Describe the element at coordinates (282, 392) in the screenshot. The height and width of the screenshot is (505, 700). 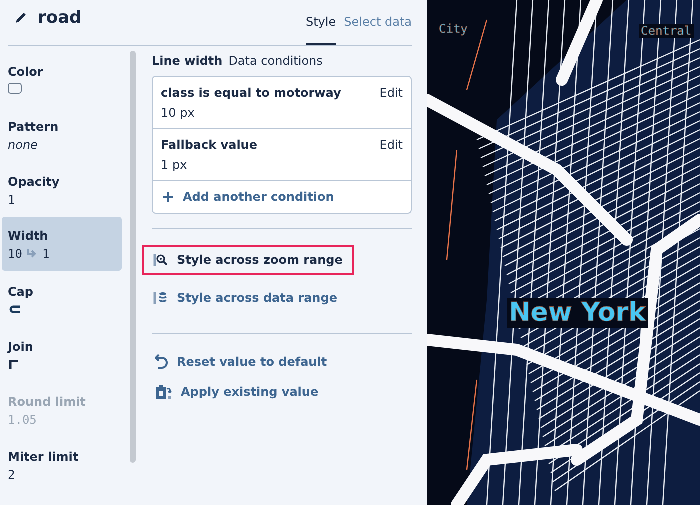
I see `action-link: Apply existing value` at that location.